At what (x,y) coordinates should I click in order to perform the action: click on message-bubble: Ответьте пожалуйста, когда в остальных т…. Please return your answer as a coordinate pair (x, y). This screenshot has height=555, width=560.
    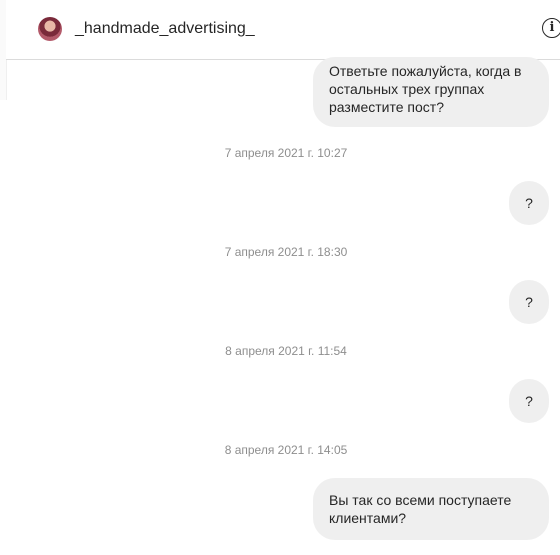
    Looking at the image, I should click on (431, 92).